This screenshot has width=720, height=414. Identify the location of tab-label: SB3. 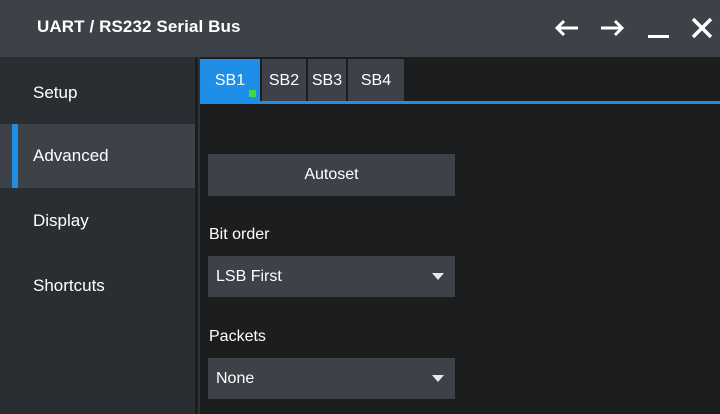
(327, 80).